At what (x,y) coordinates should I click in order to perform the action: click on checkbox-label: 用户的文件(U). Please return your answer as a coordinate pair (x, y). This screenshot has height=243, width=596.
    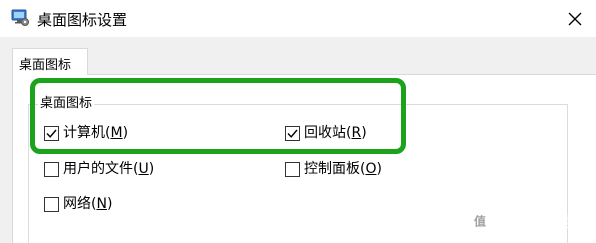
    Looking at the image, I should click on (109, 169).